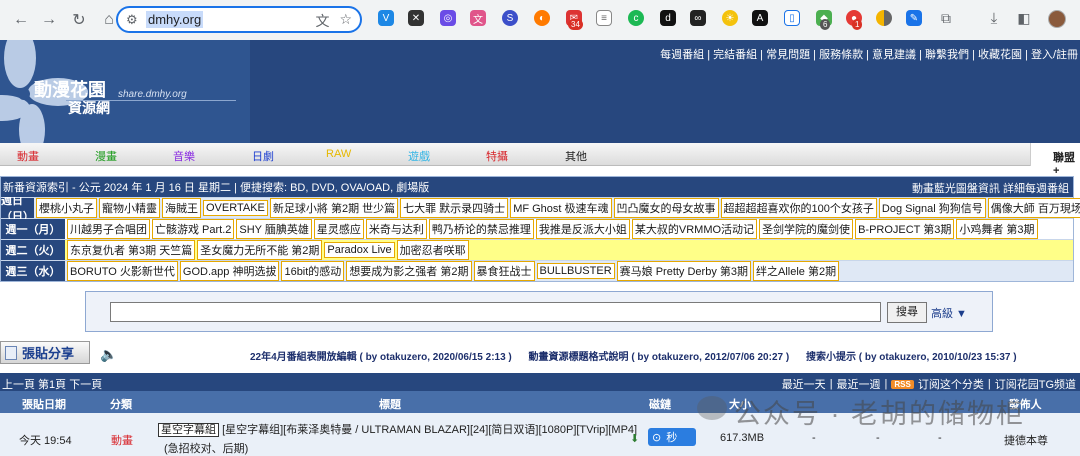 Image resolution: width=1080 pixels, height=456 pixels. Describe the element at coordinates (694, 229) in the screenshot. I see `schedule-anime-link: 某大叔的VRMMO活动记` at that location.